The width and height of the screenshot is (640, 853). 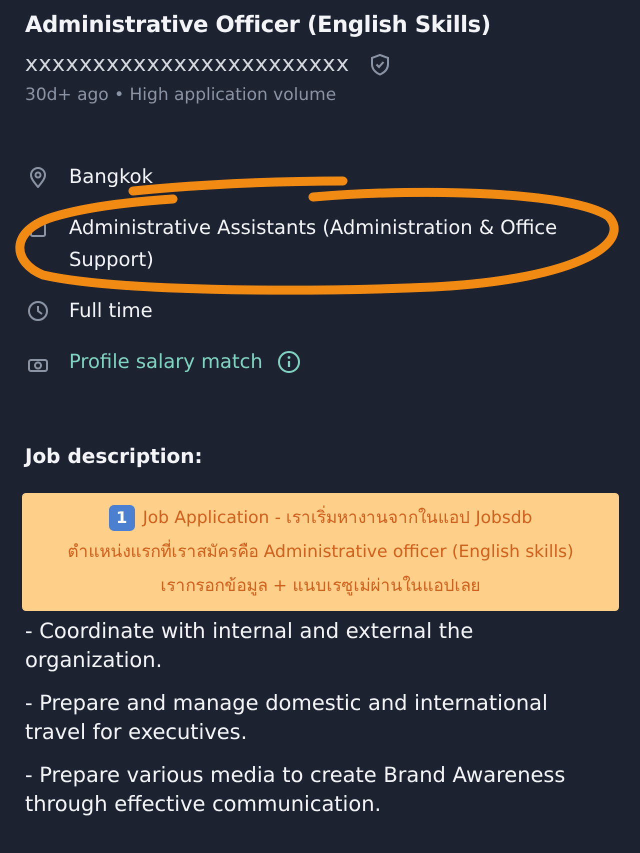 I want to click on note-line: เรากรอกข้อมูล + แนบเรซูเม่ผ่านในแอปเลย, so click(x=320, y=586).